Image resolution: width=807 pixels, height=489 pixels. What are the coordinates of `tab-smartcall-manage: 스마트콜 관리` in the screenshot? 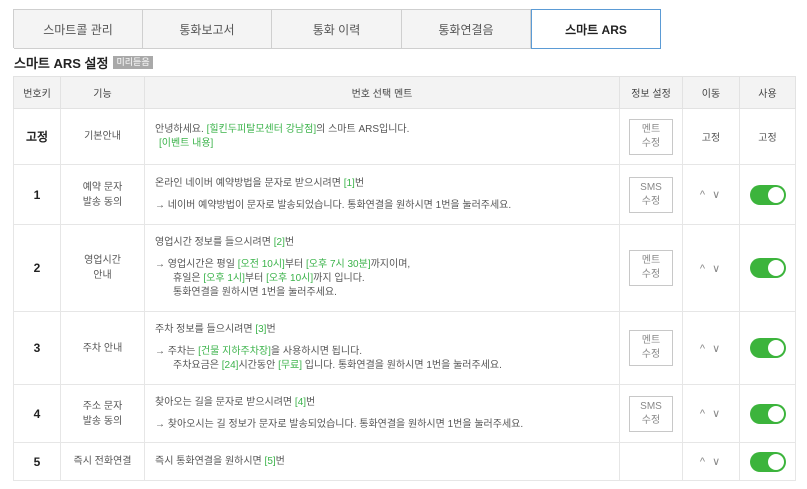 It's located at (78, 29).